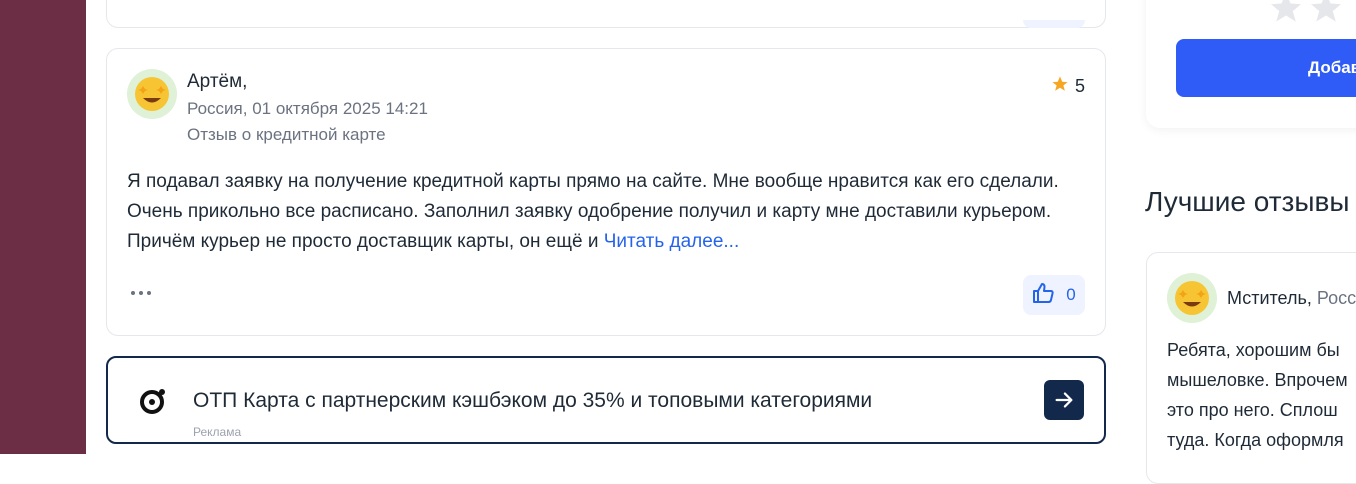 The height and width of the screenshot is (484, 1356). Describe the element at coordinates (606, 14) in the screenshot. I see `previous-review-card` at that location.